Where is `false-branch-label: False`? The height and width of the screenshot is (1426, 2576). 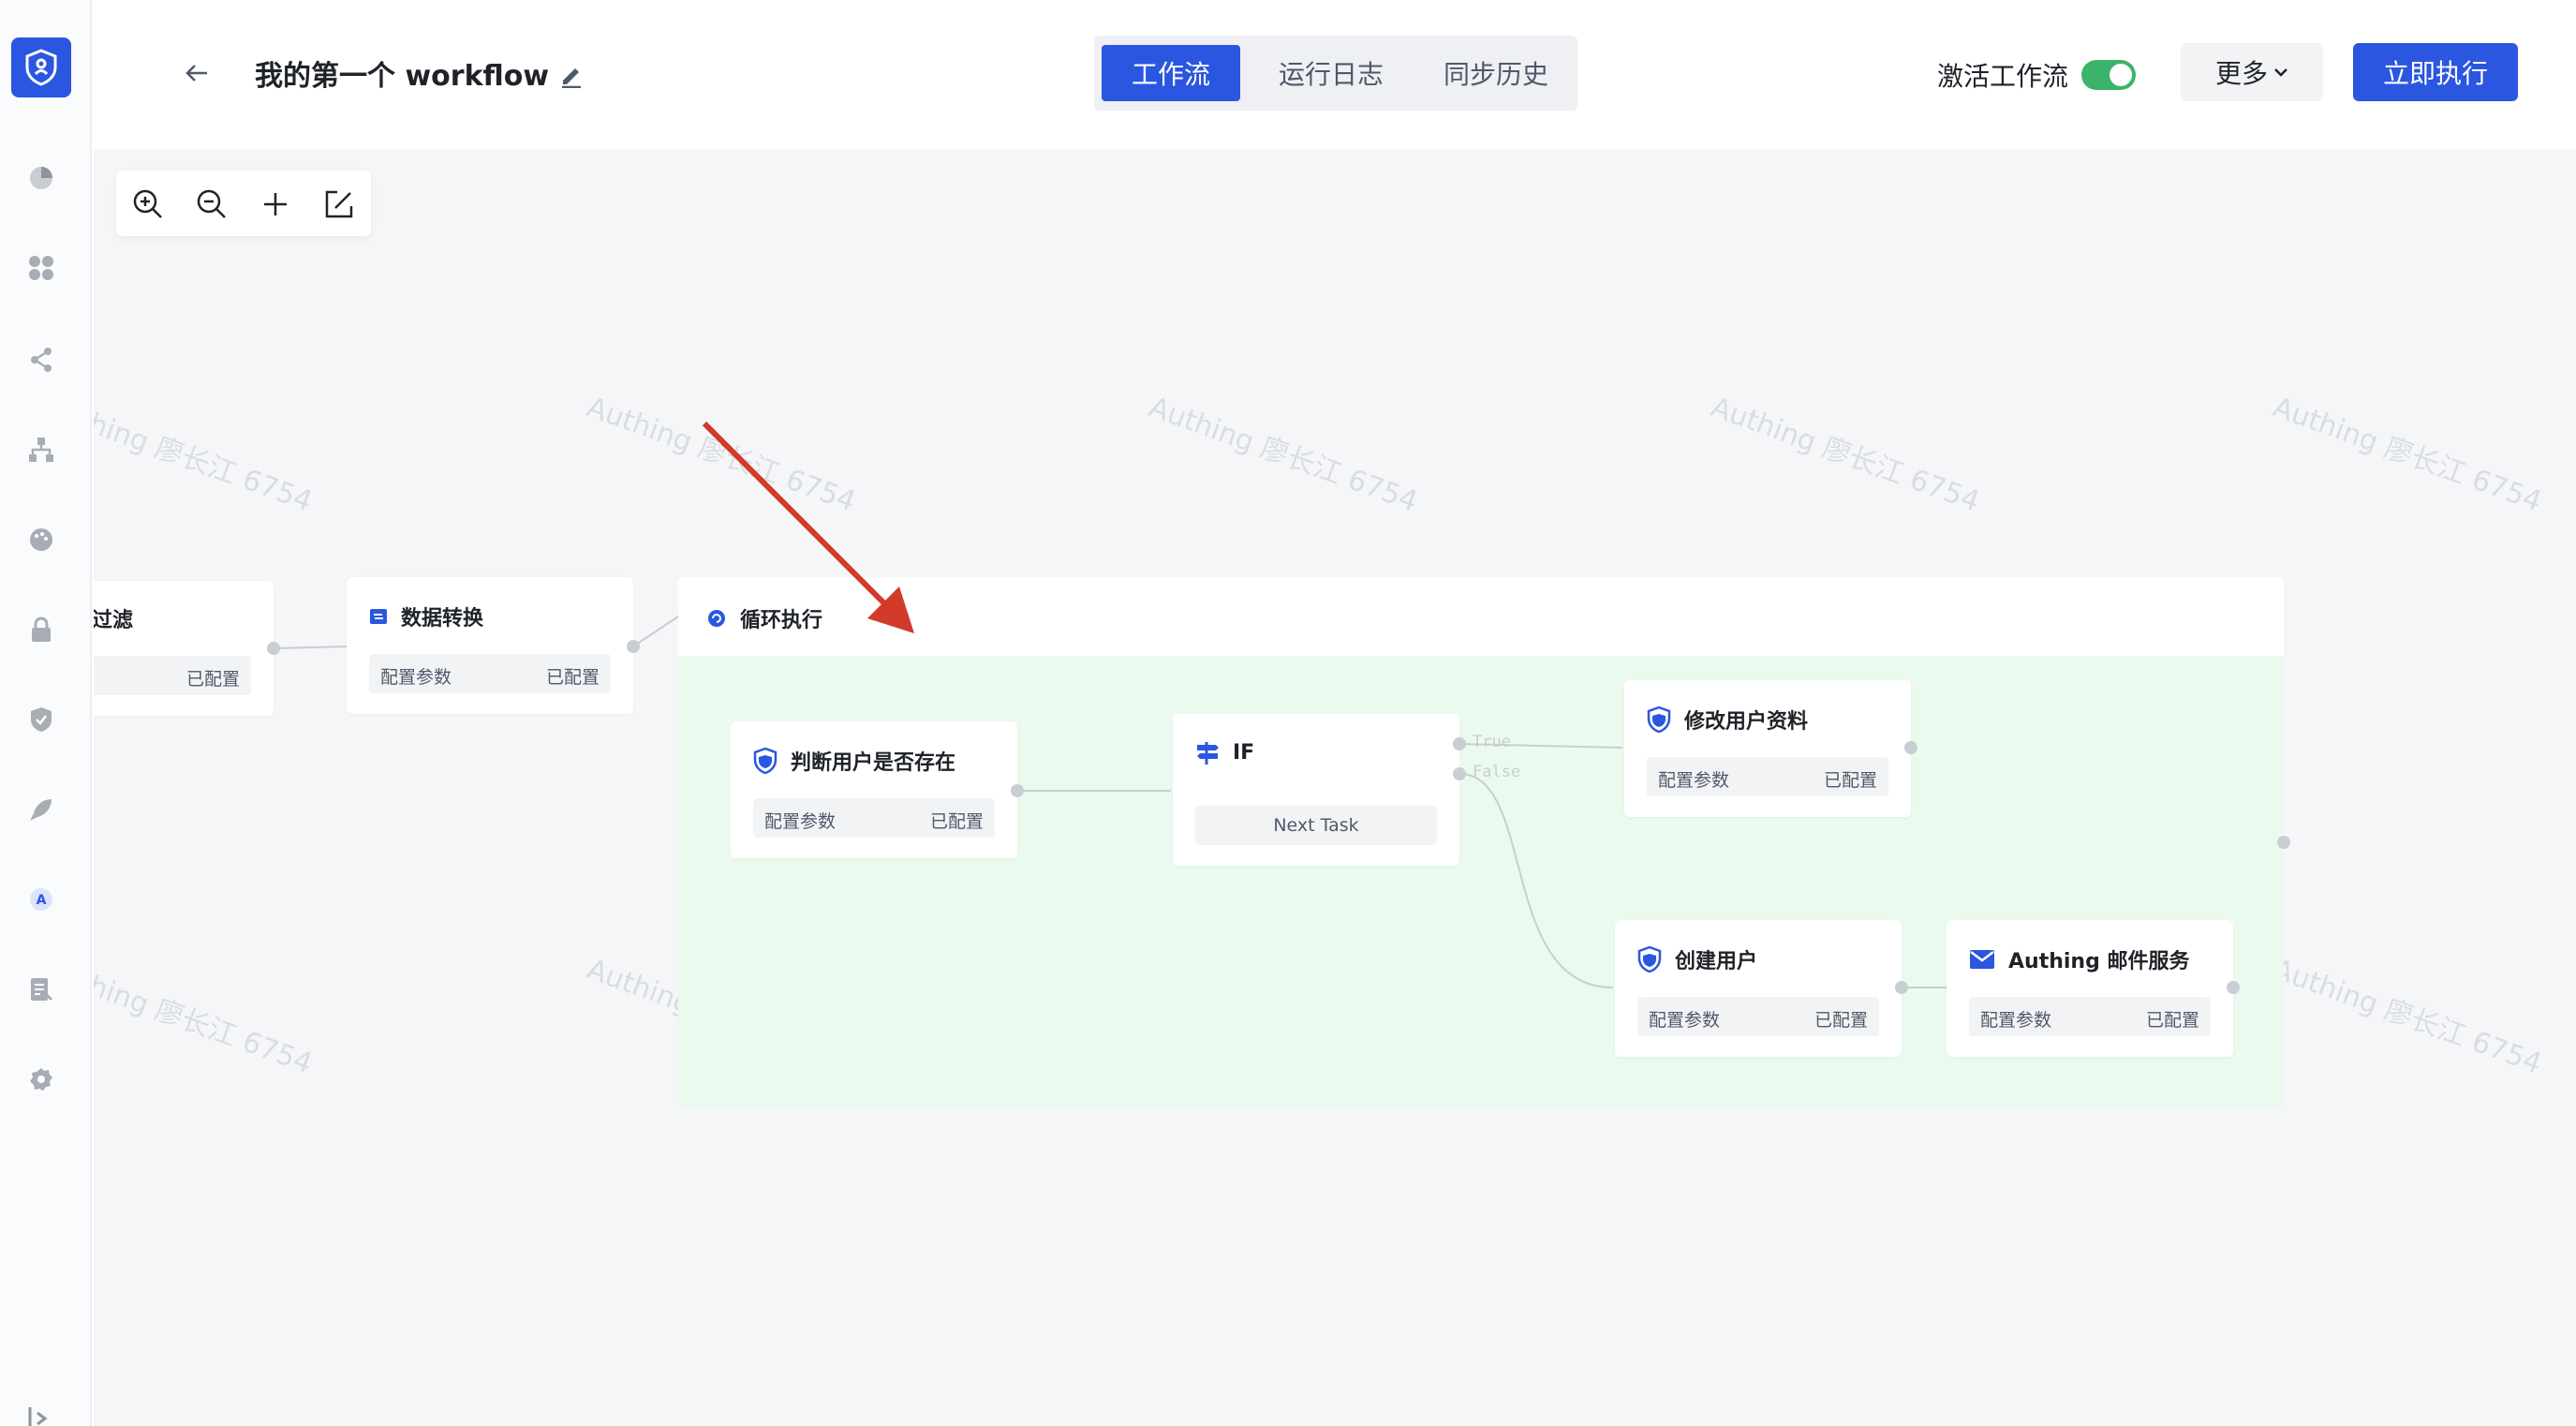 false-branch-label: False is located at coordinates (1497, 772).